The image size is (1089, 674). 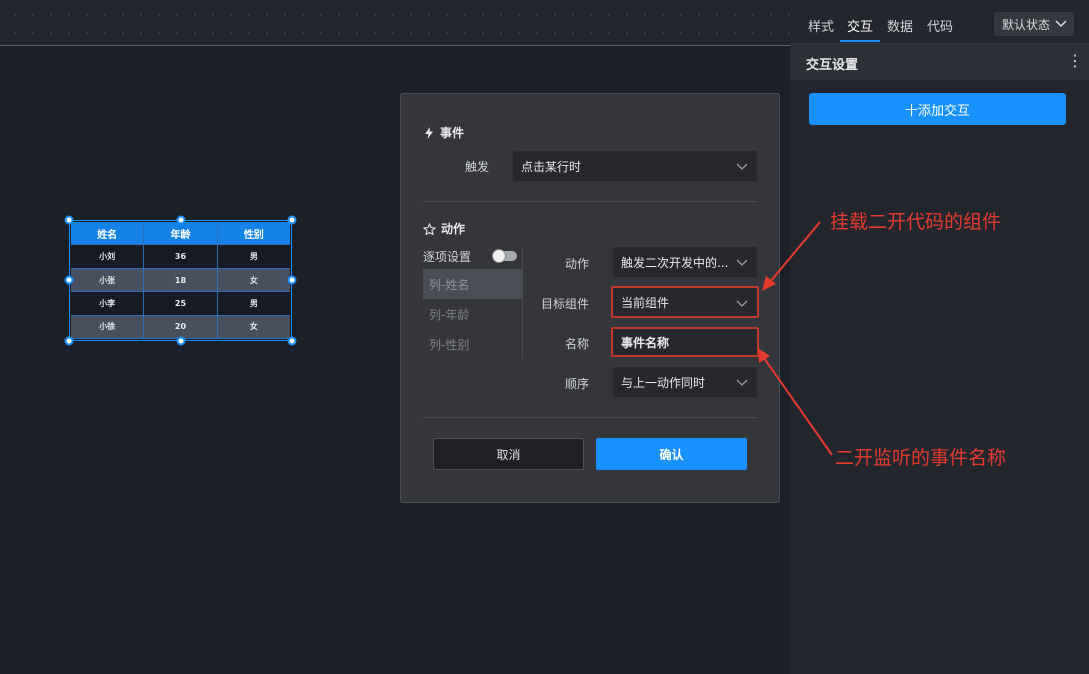 What do you see at coordinates (108, 304) in the screenshot?
I see `table-cell: 小李` at bounding box center [108, 304].